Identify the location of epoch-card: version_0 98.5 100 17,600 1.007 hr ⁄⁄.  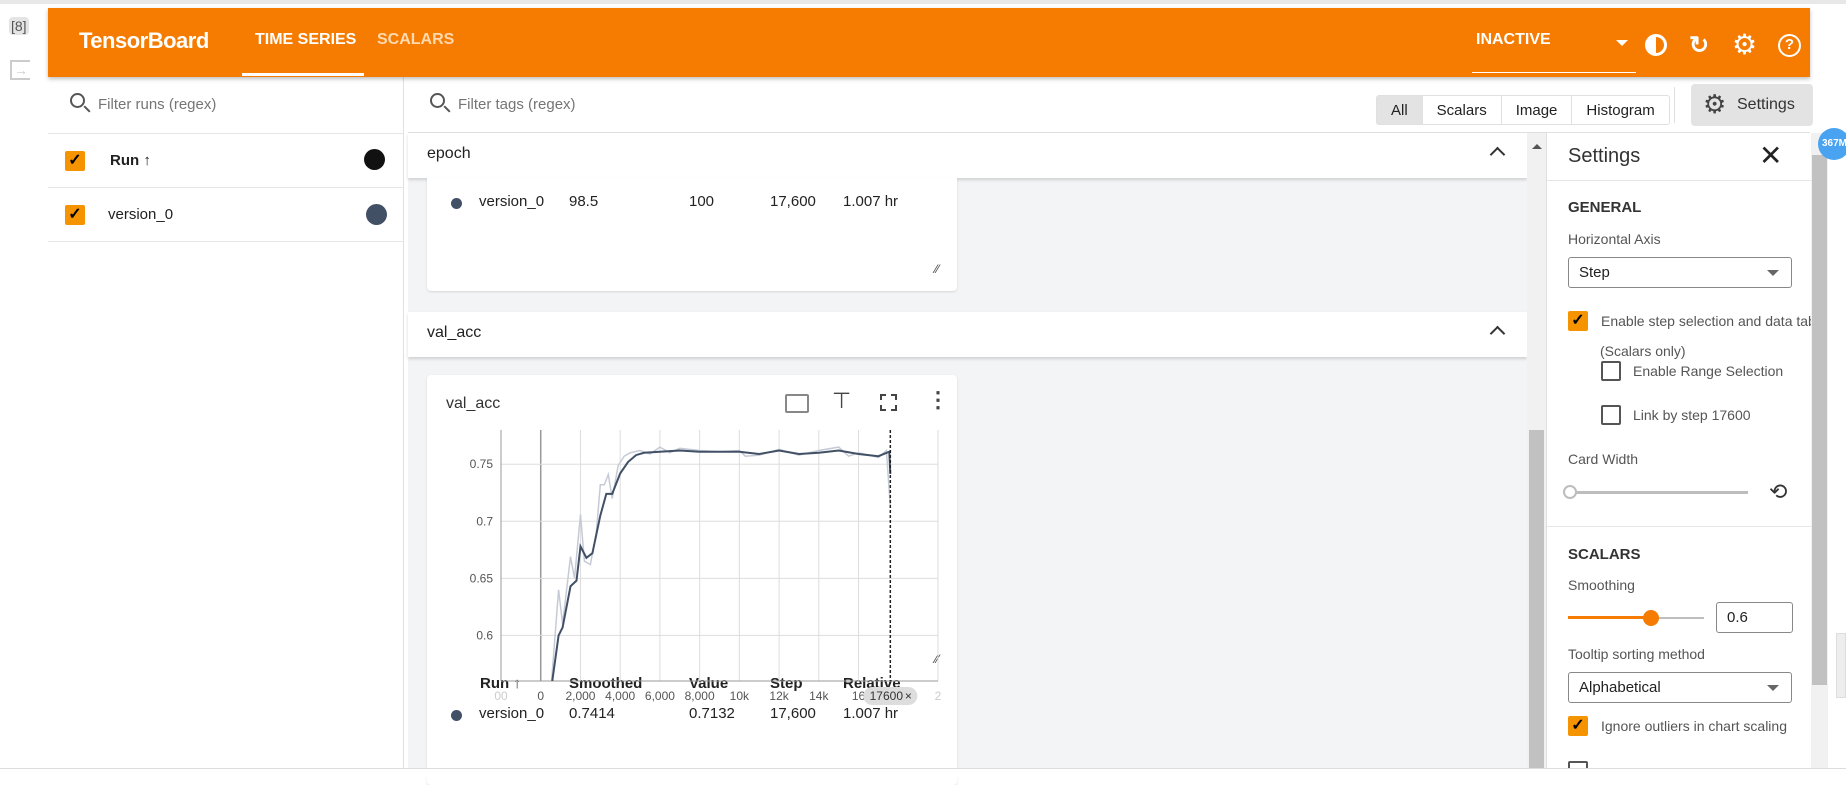
(692, 234).